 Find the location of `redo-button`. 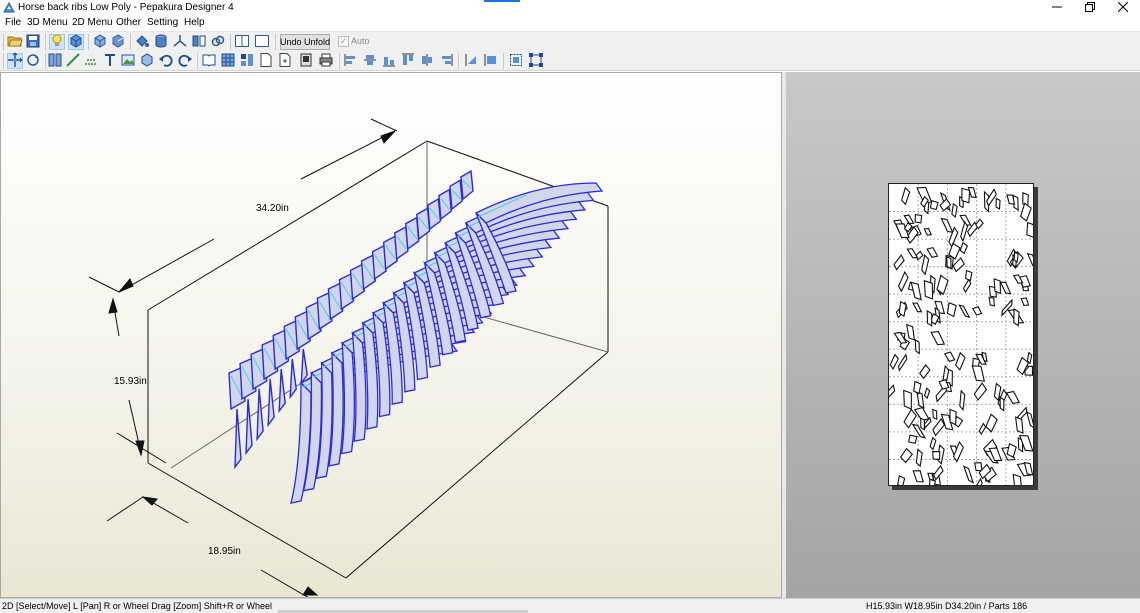

redo-button is located at coordinates (185, 61).